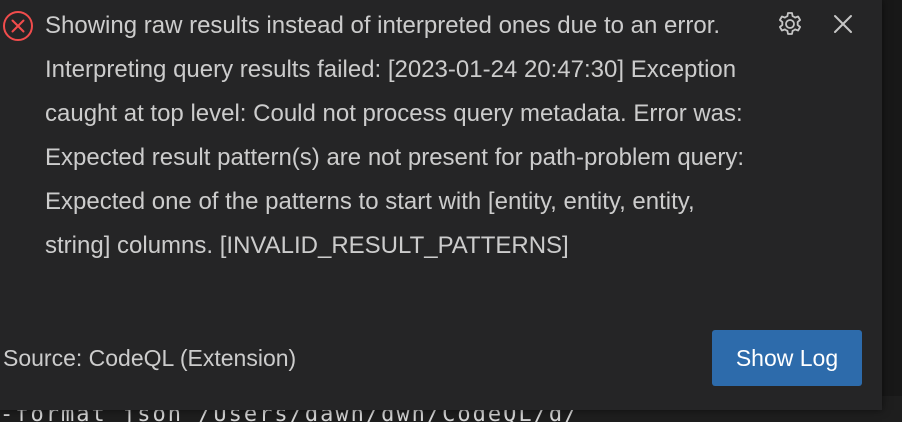  Describe the element at coordinates (18, 26) in the screenshot. I see `error-icon` at that location.